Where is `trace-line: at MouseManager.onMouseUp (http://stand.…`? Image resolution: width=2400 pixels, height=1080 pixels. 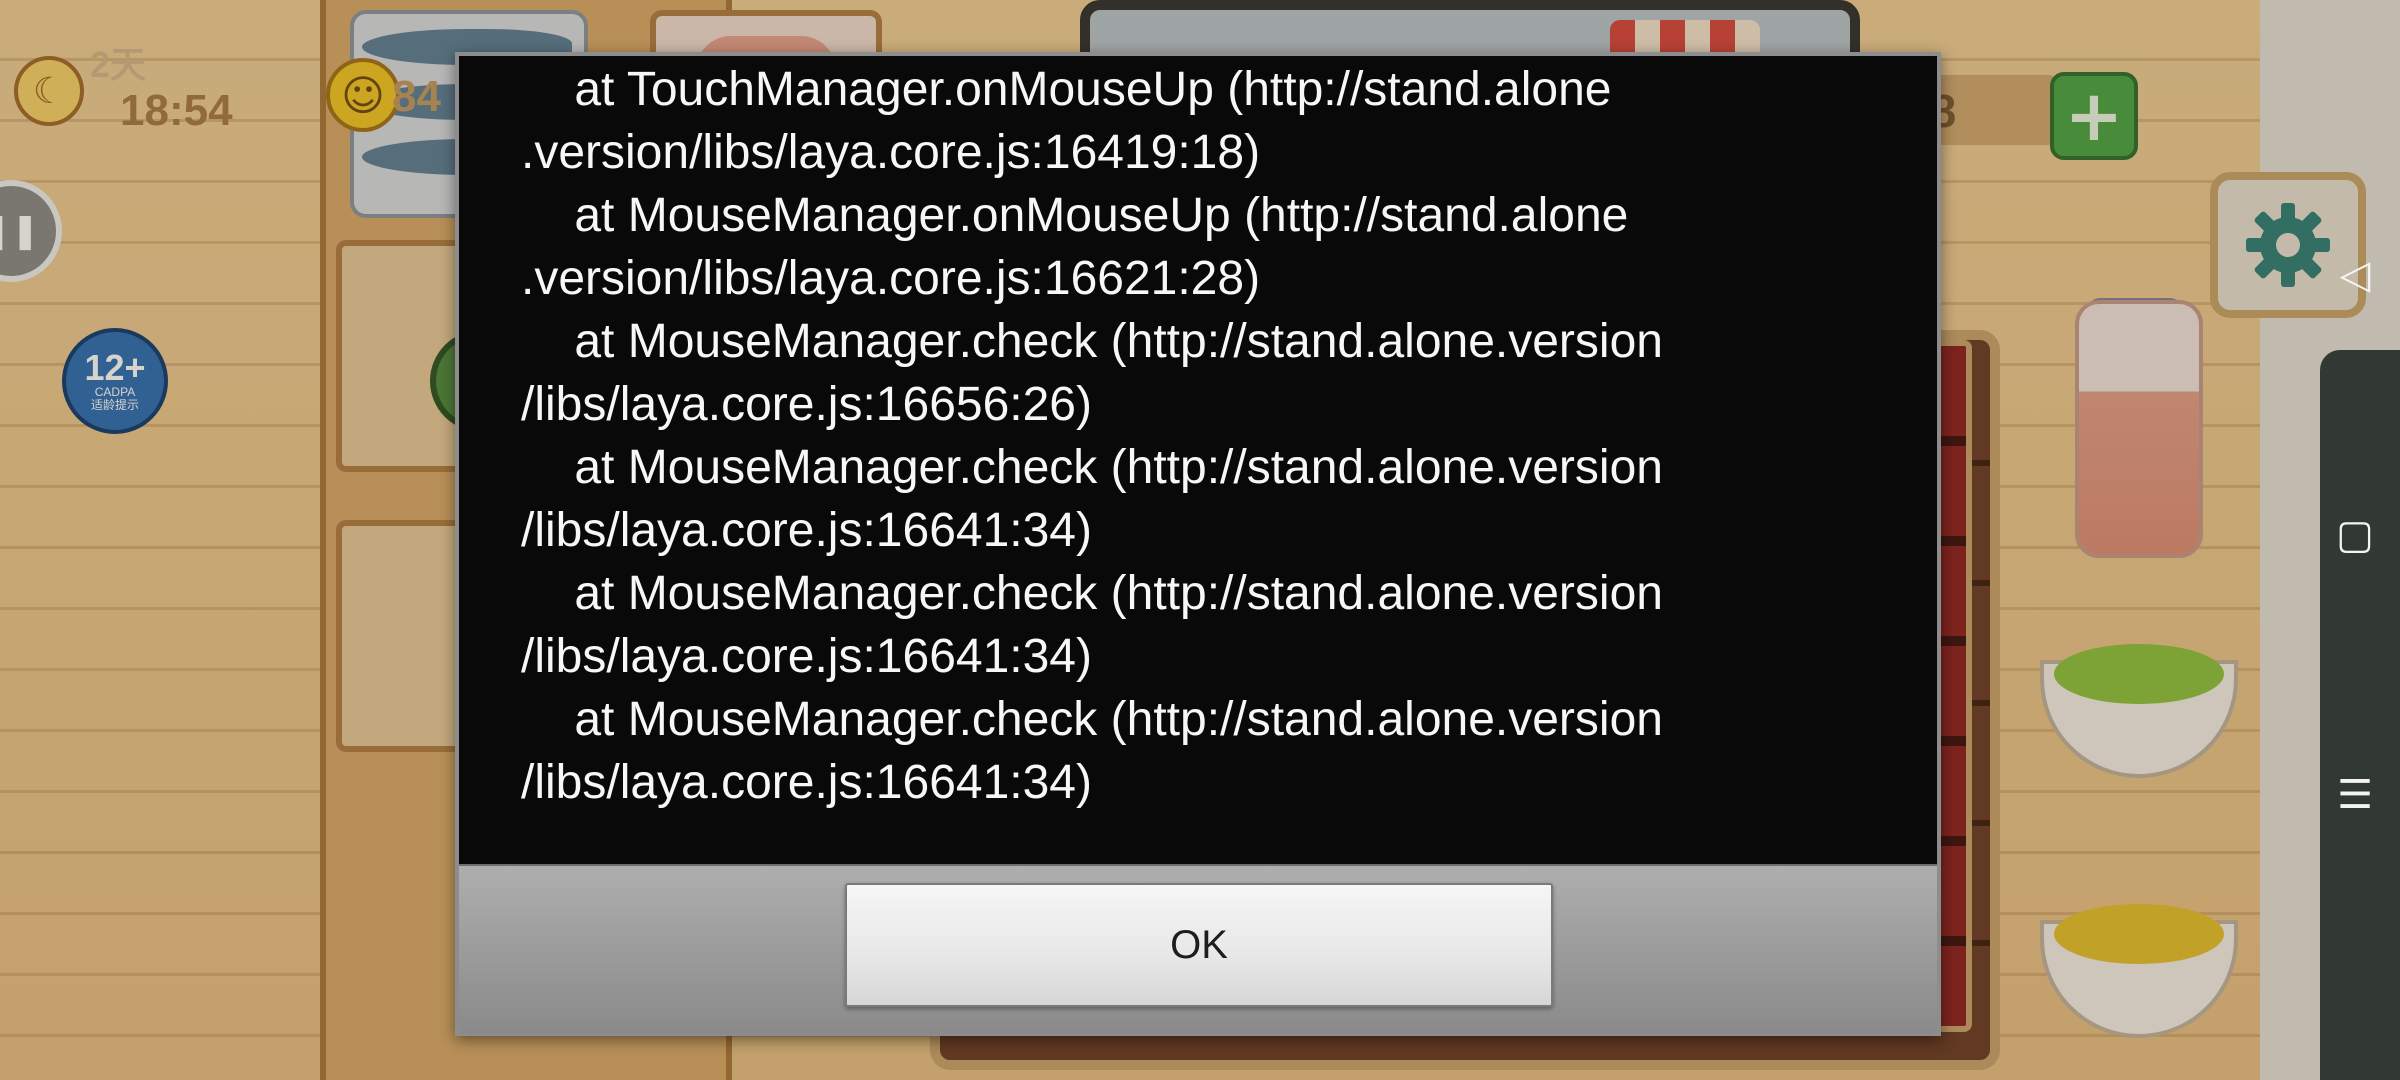
trace-line: at MouseManager.onMouseUp (http://stand.… is located at coordinates (1075, 215).